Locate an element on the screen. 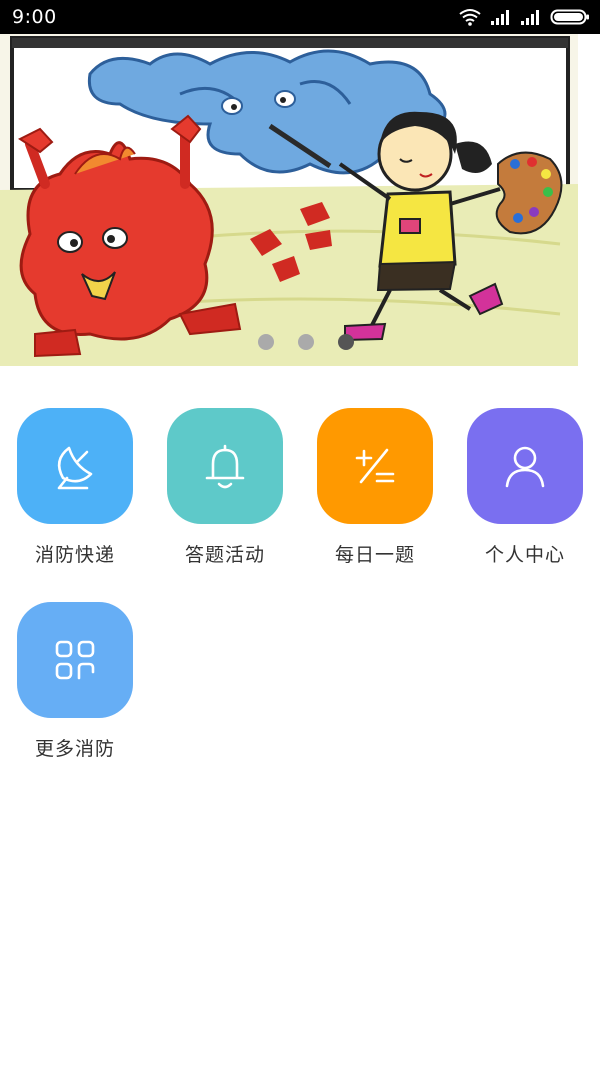 The height and width of the screenshot is (1067, 600). menu-item-quiz-activity: 答题活动 is located at coordinates (225, 487).